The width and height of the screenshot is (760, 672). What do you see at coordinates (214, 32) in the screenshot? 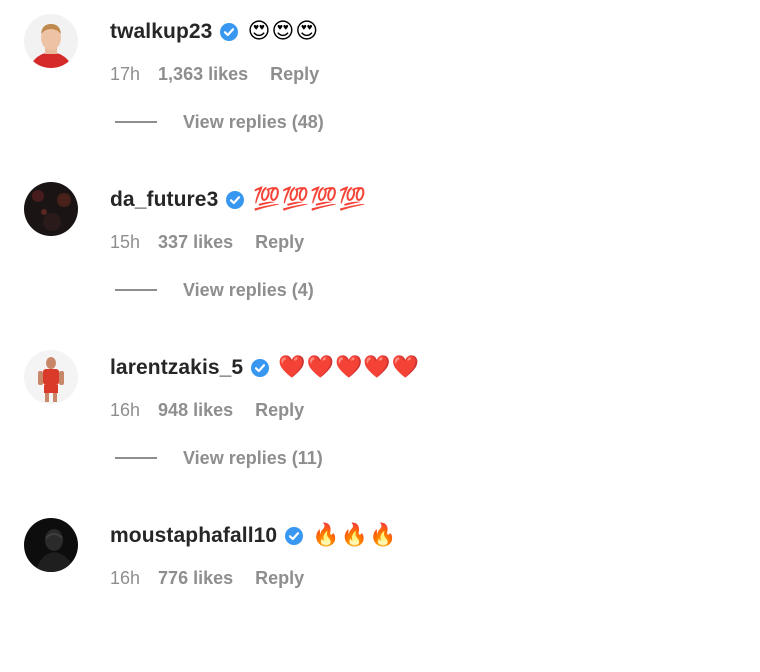
I see `comment-header: twalkup23 😍😍😍` at bounding box center [214, 32].